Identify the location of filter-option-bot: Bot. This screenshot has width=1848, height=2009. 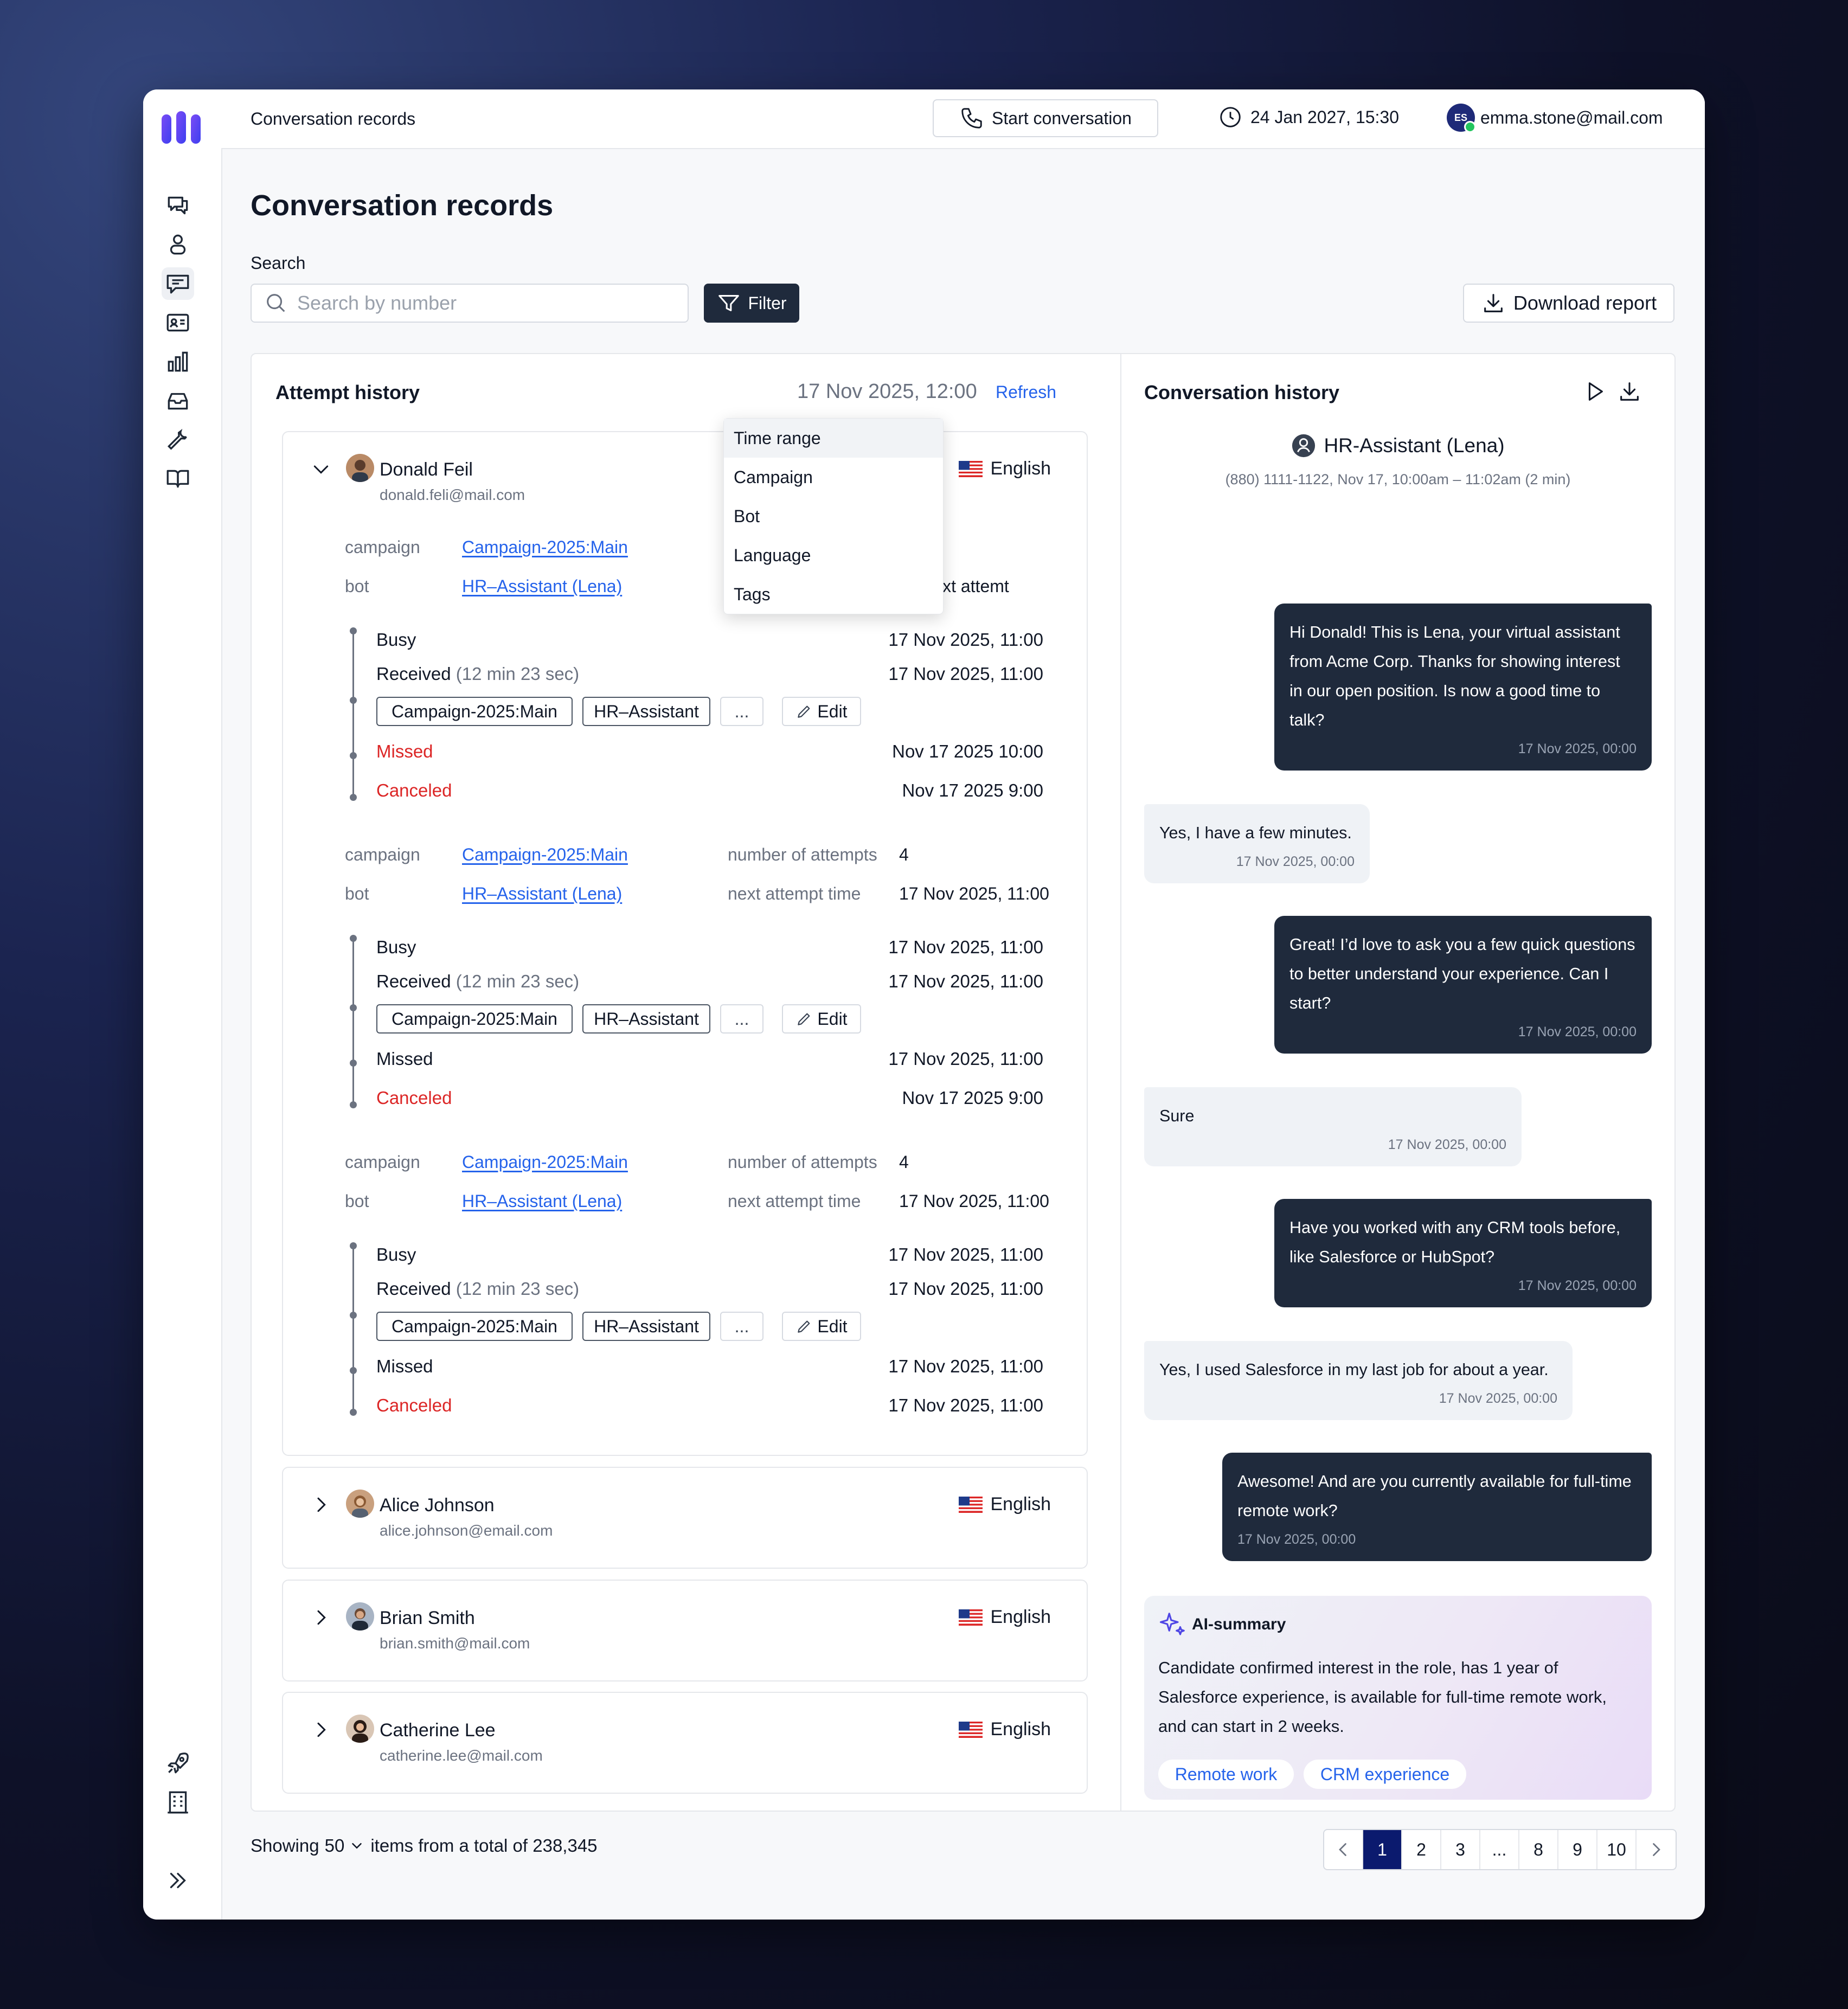
(833, 516).